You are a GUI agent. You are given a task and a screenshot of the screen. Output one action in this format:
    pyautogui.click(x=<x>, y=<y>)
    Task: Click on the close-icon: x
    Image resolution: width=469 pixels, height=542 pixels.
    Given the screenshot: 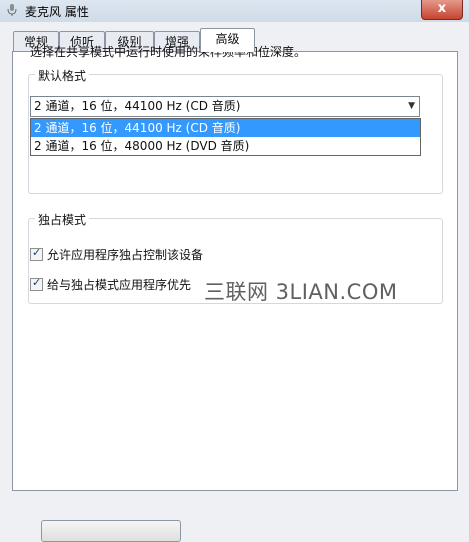 What is the action you would take?
    pyautogui.click(x=442, y=8)
    